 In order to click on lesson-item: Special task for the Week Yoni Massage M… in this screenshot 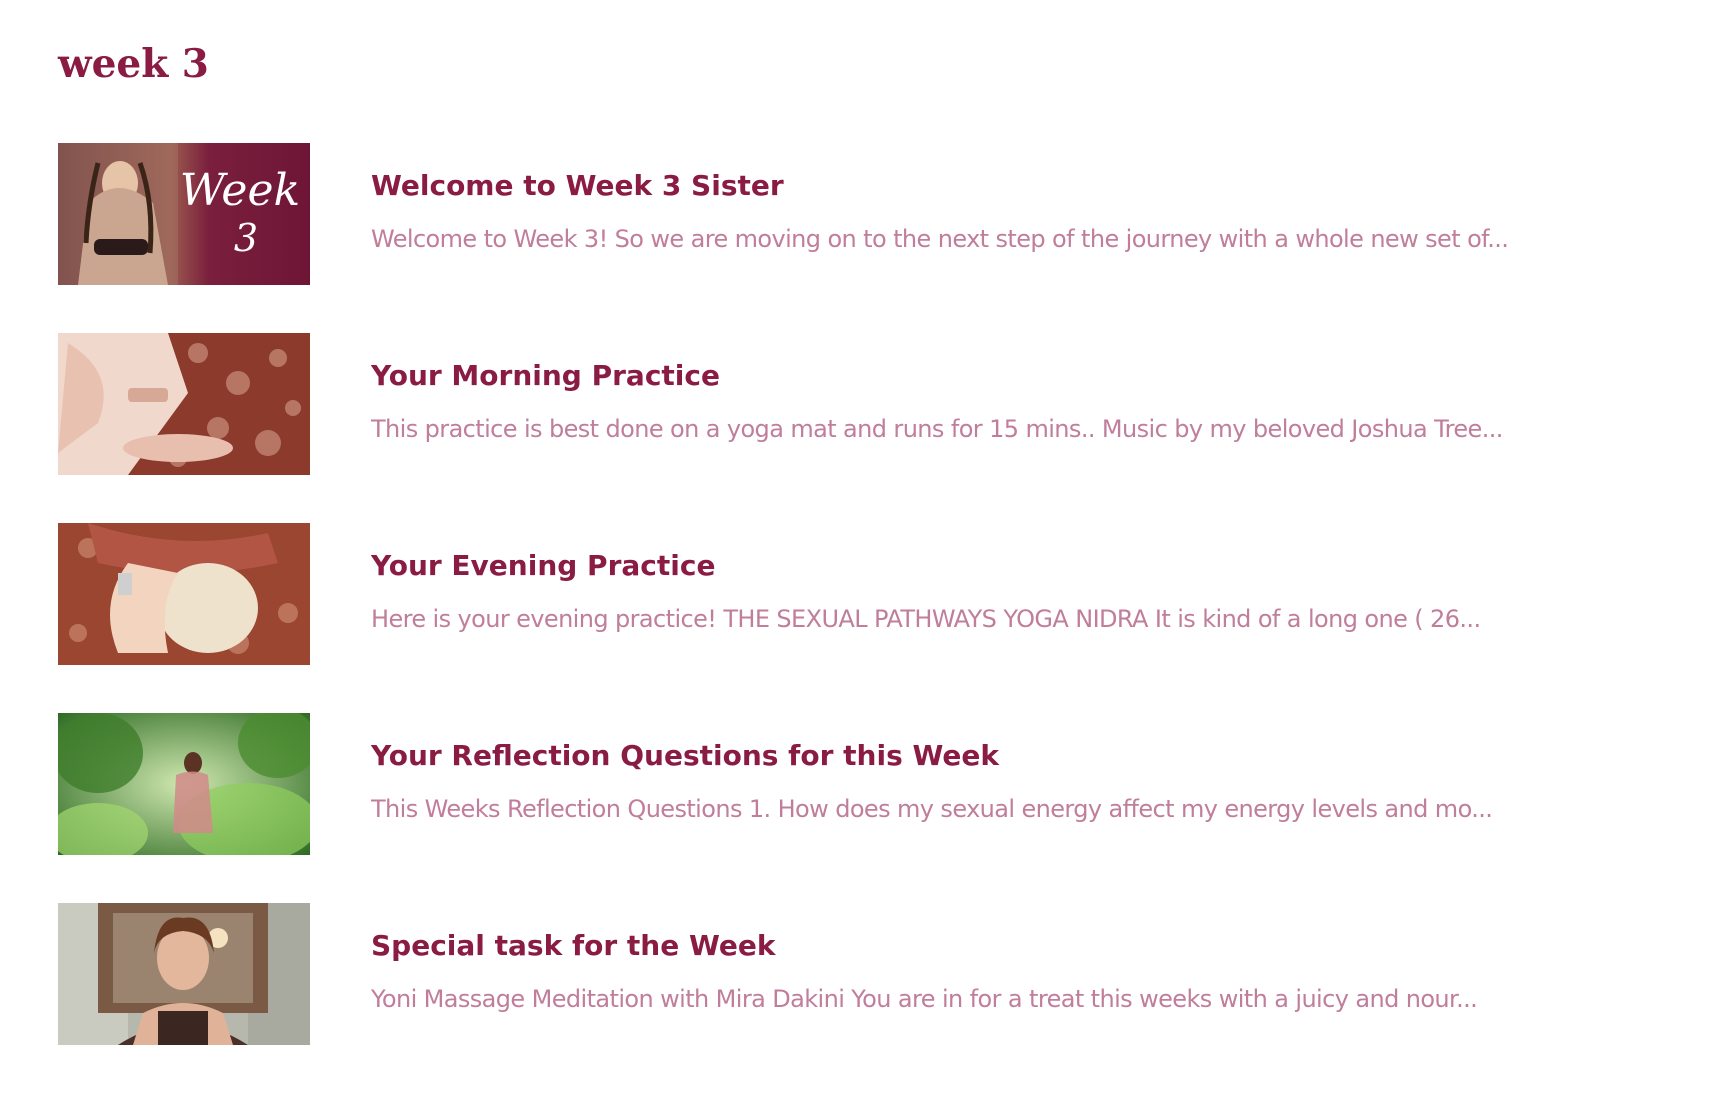, I will do `click(868, 974)`.